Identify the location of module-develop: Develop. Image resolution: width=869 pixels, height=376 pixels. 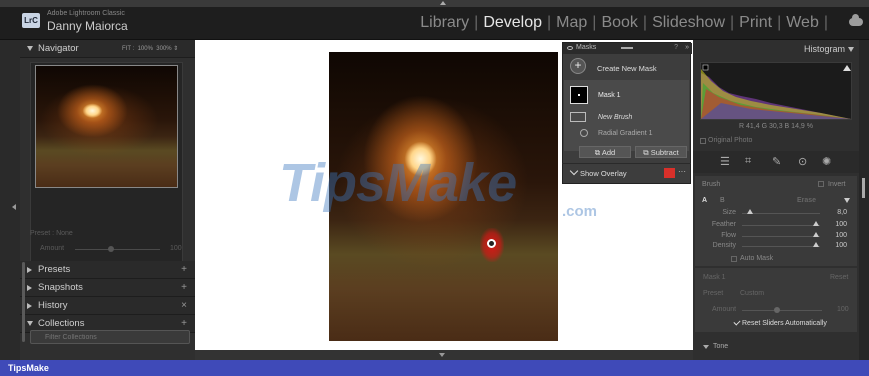
(512, 23).